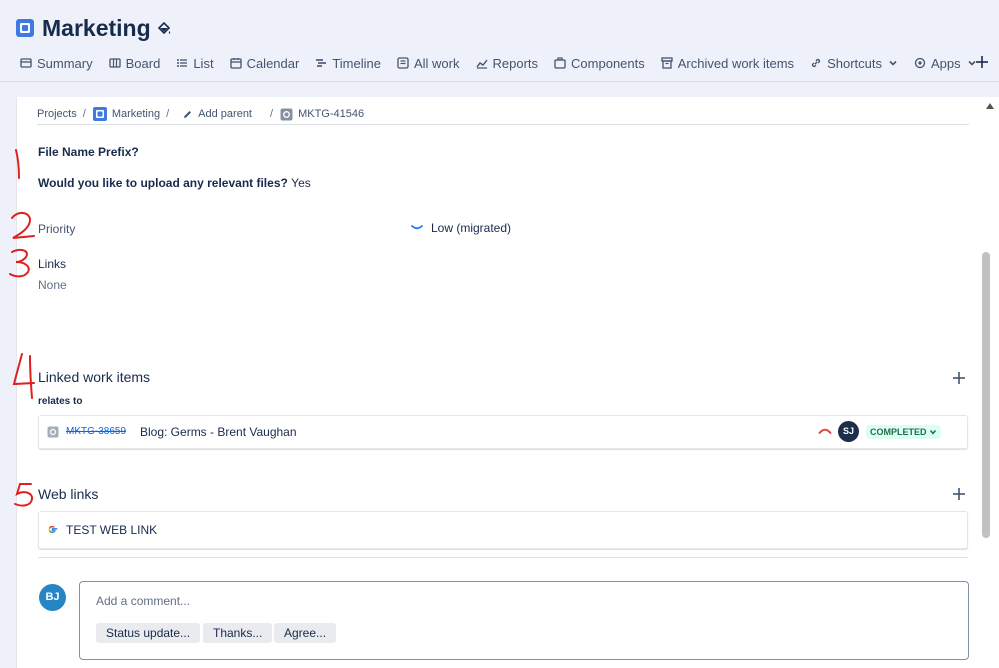 The image size is (999, 668). I want to click on priority-value: Low (migrated), so click(471, 228).